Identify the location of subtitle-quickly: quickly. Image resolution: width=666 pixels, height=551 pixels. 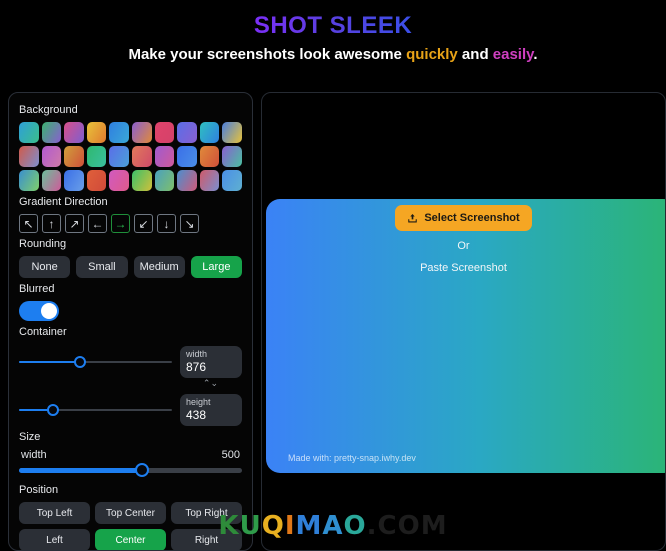
(432, 54).